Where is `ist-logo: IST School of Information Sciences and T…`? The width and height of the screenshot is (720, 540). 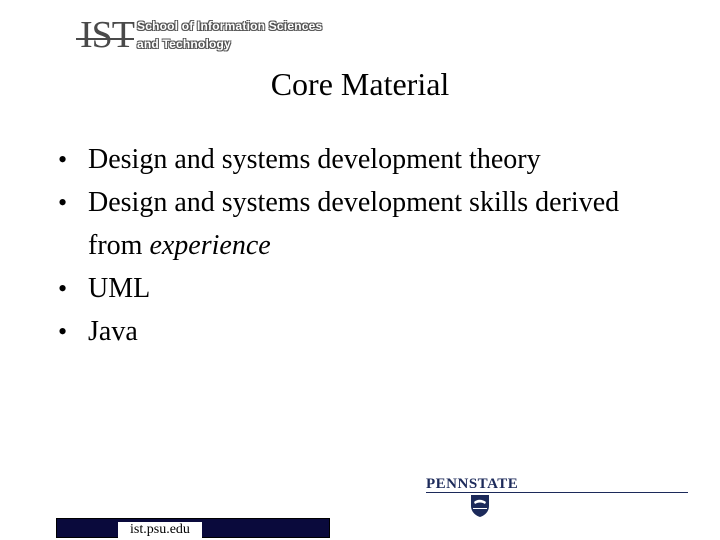 ist-logo: IST School of Information Sciences and T… is located at coordinates (216, 36).